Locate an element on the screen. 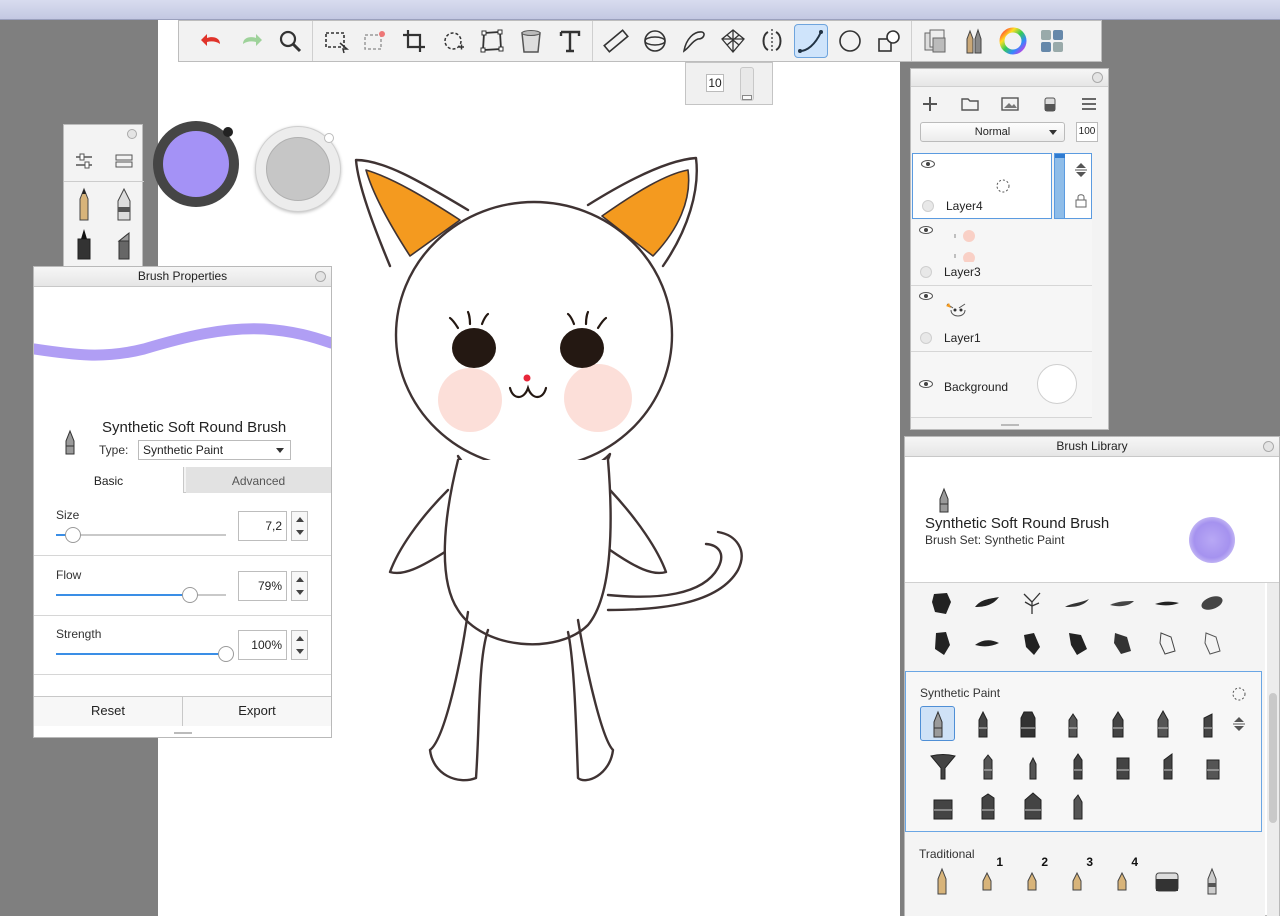 Image resolution: width=1280 pixels, height=916 pixels. pencil-brush: 1 is located at coordinates (986, 878).